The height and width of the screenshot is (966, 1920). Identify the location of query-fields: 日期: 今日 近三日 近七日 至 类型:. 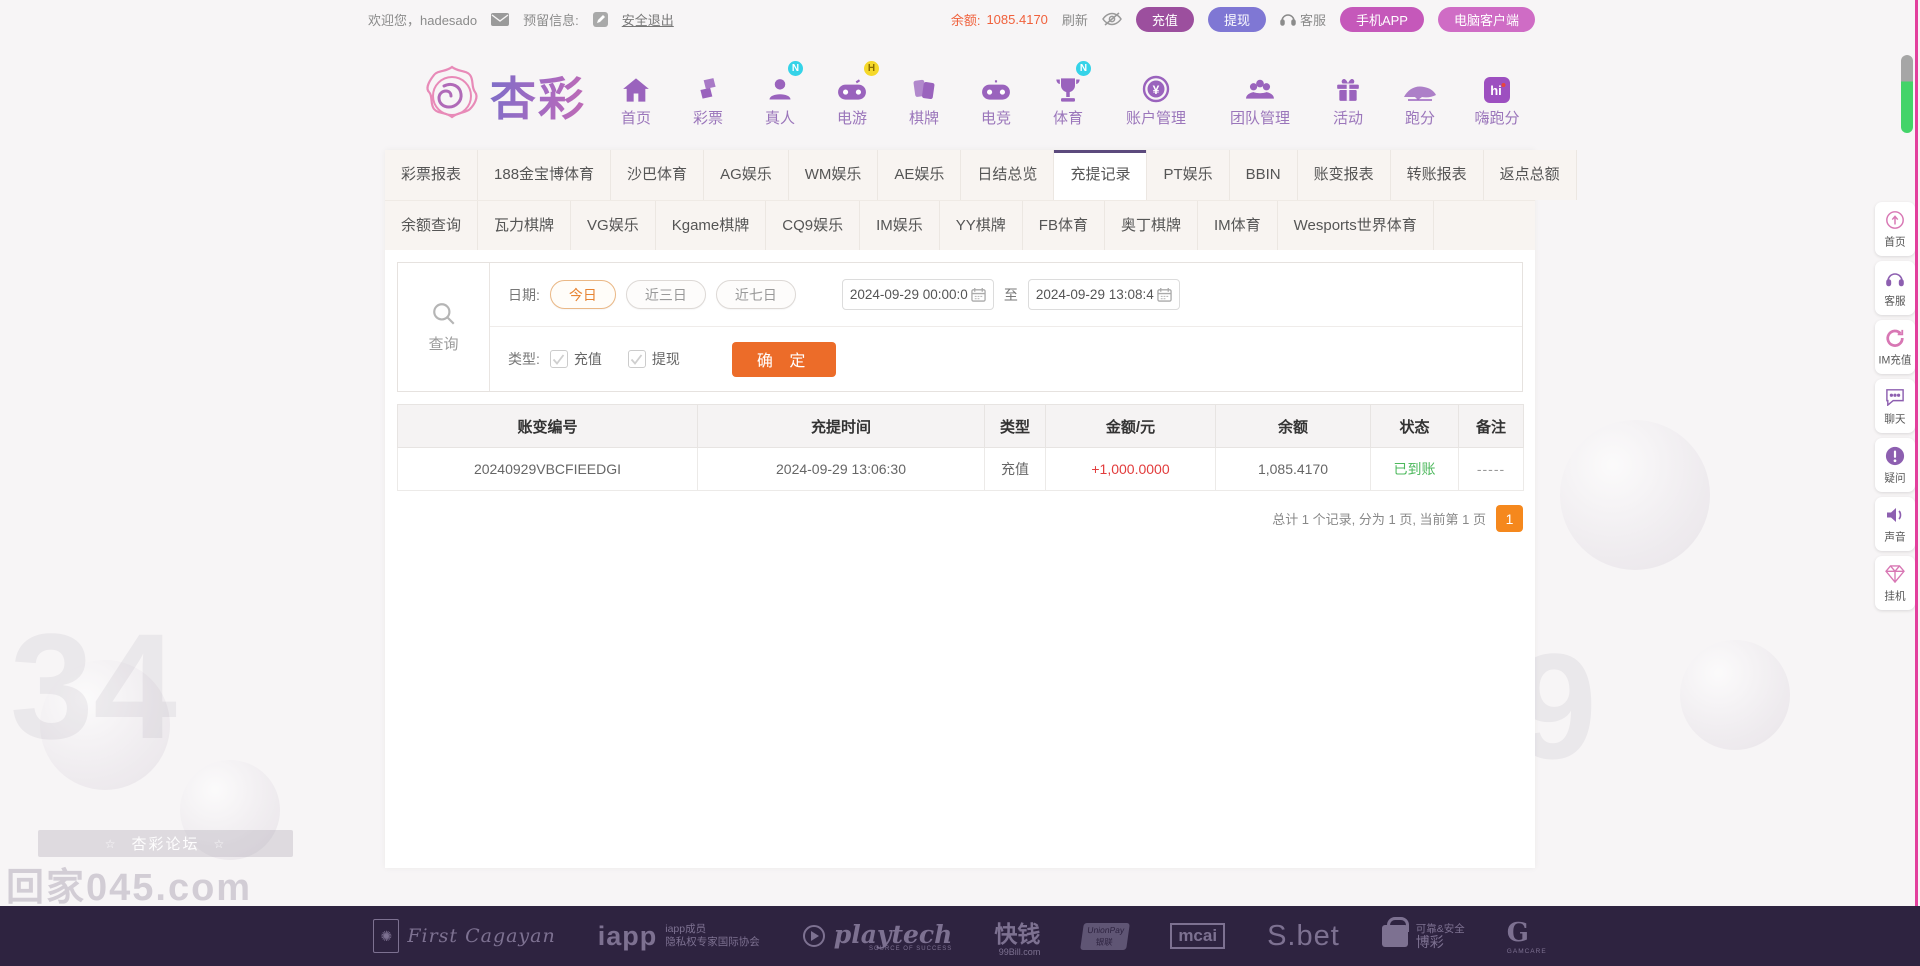
(1006, 327).